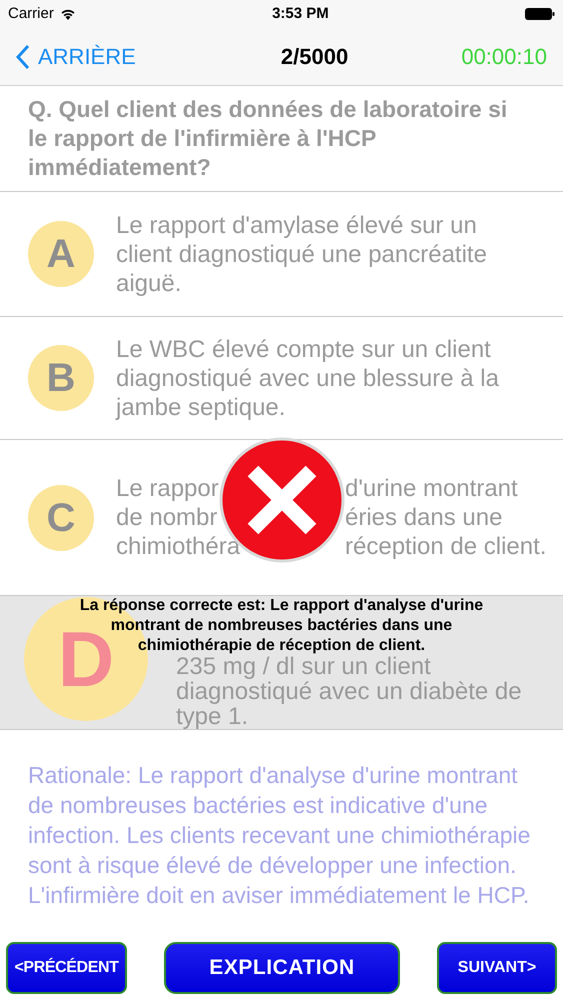 The image size is (563, 1000). What do you see at coordinates (66, 968) in the screenshot?
I see `previous-button: <PRÉCÉDENT` at bounding box center [66, 968].